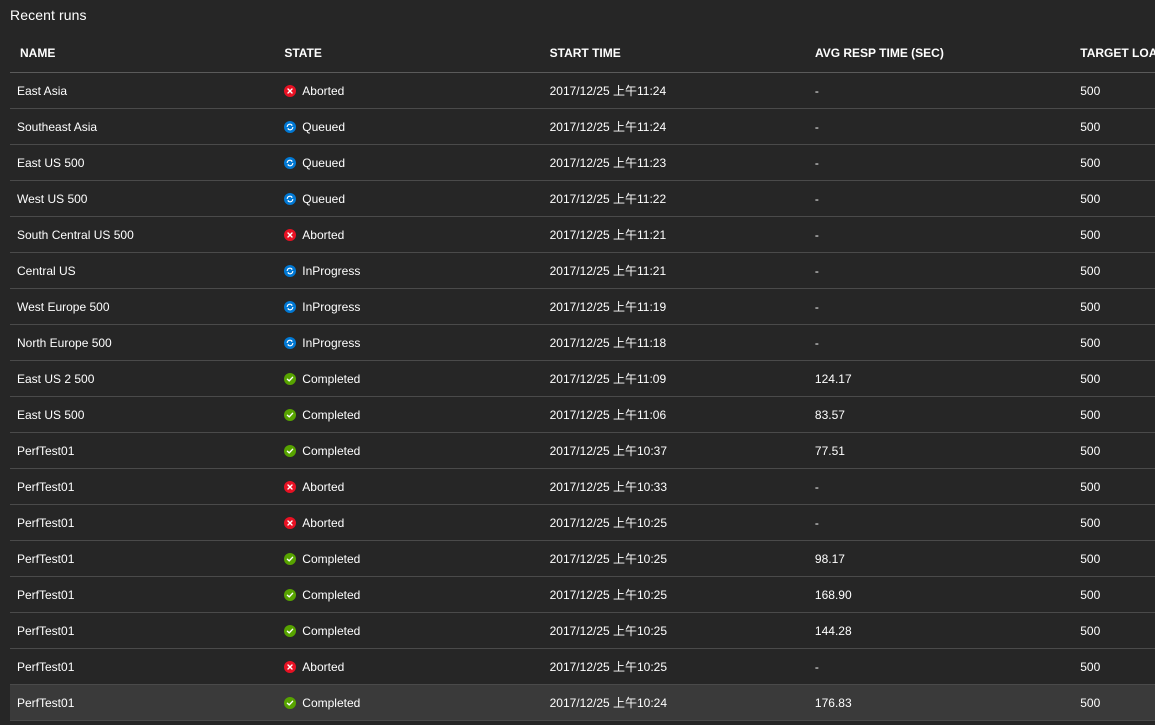 This screenshot has height=725, width=1155. Describe the element at coordinates (416, 343) in the screenshot. I see `run-state: InProgress` at that location.